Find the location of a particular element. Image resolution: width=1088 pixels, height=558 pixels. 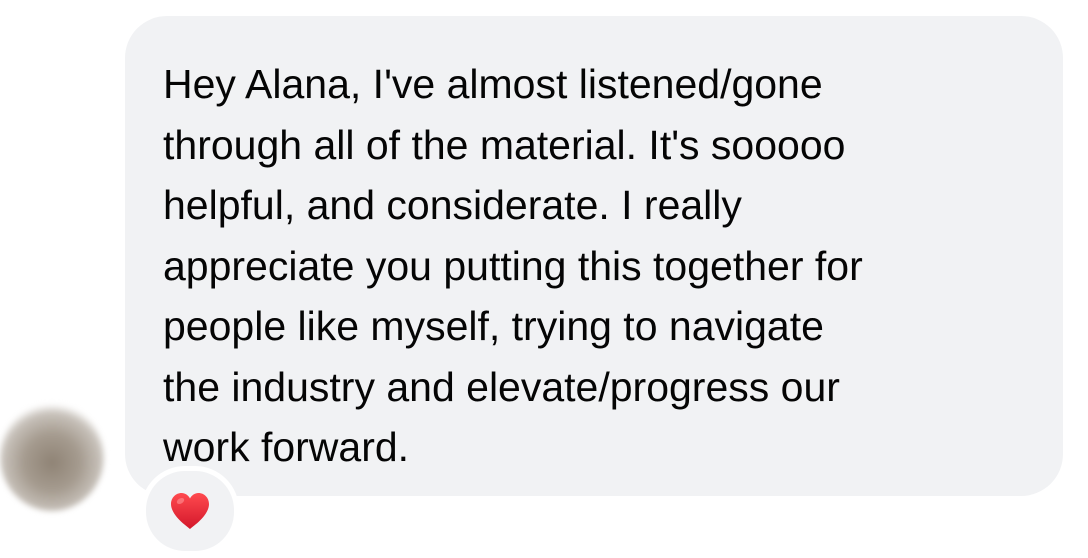

red-heart-icon is located at coordinates (190, 511).